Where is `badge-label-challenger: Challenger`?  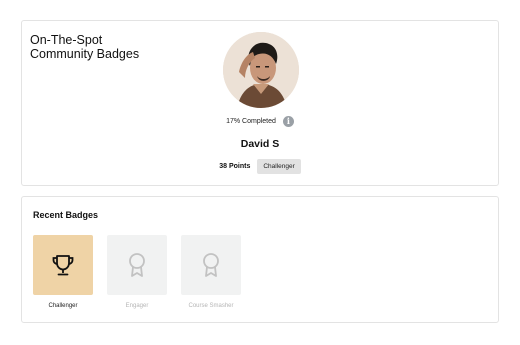 badge-label-challenger: Challenger is located at coordinates (63, 306).